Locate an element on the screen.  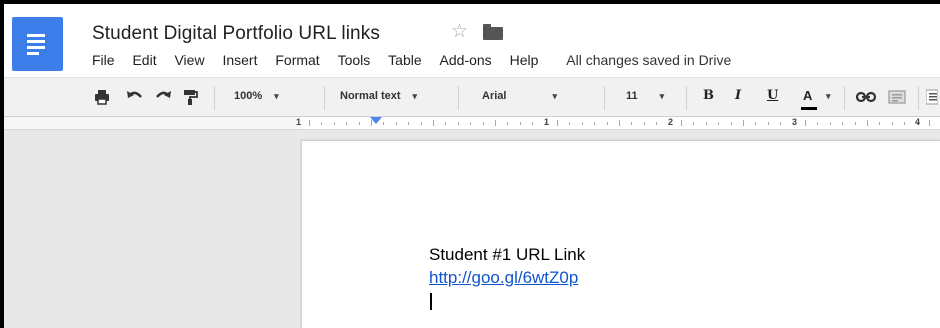
text-color-button: A is located at coordinates (807, 95).